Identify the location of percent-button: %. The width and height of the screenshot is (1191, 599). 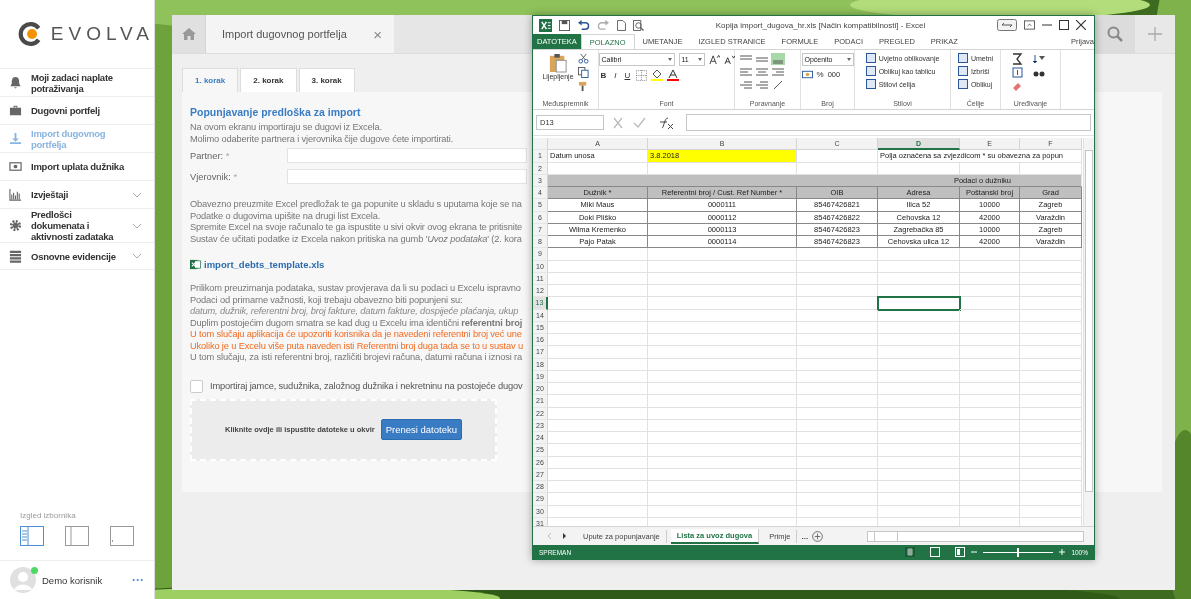
(820, 74).